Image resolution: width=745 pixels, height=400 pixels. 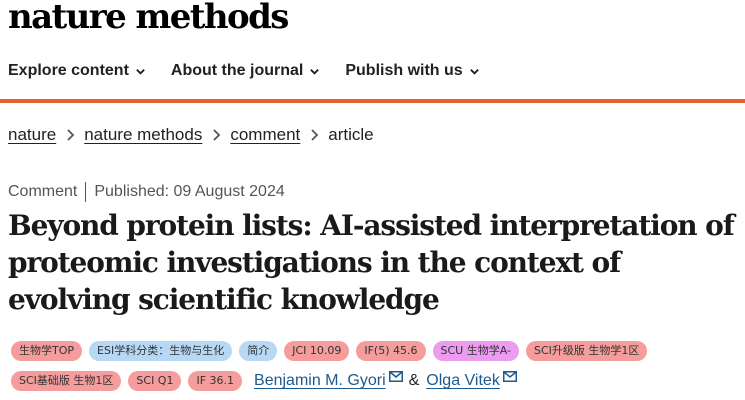 I want to click on tag-sci-upgraded: SCI升级版 生物学1区, so click(x=586, y=351).